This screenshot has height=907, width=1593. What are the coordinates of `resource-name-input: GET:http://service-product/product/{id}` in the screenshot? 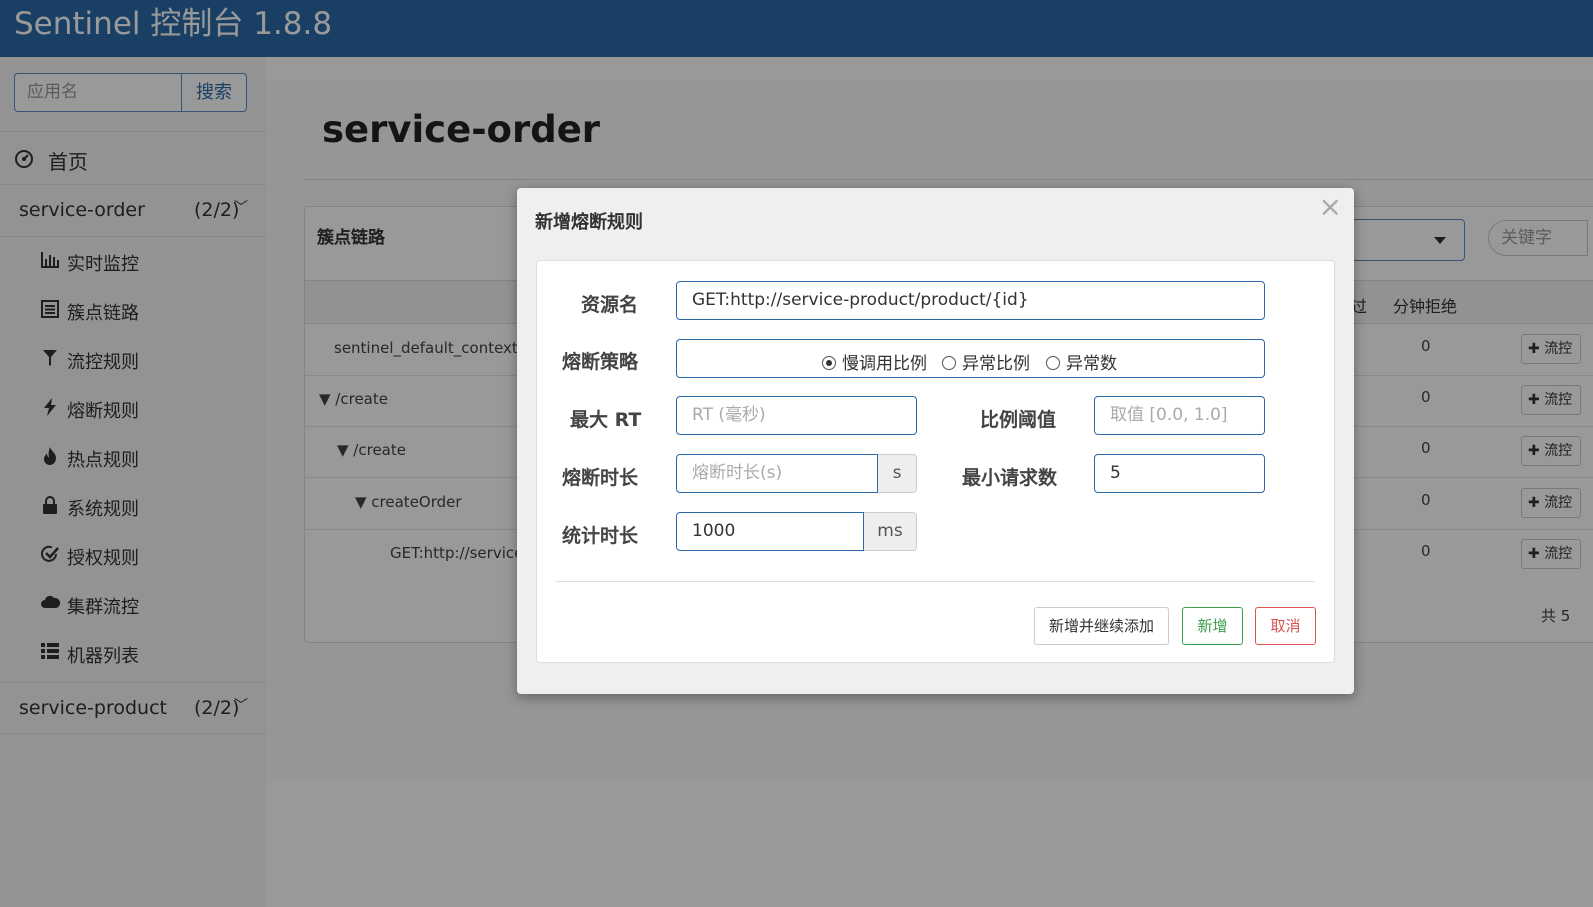 It's located at (970, 300).